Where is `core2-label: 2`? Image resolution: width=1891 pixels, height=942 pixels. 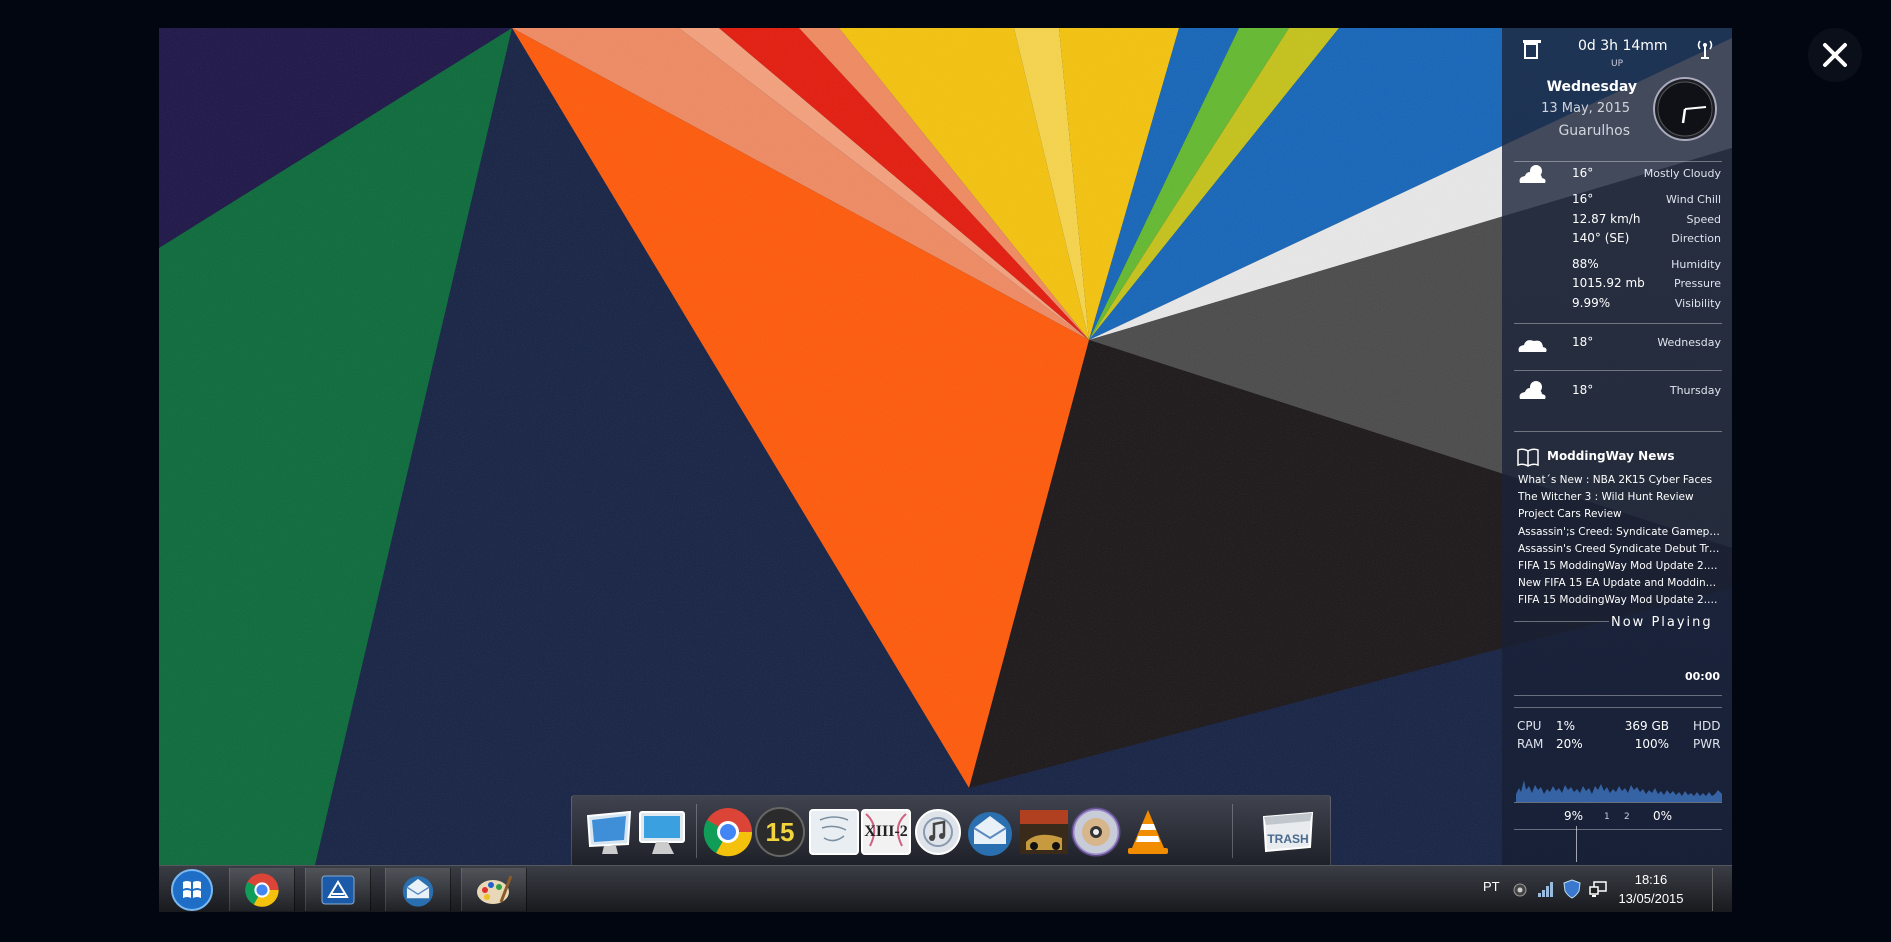
core2-label: 2 is located at coordinates (1627, 817).